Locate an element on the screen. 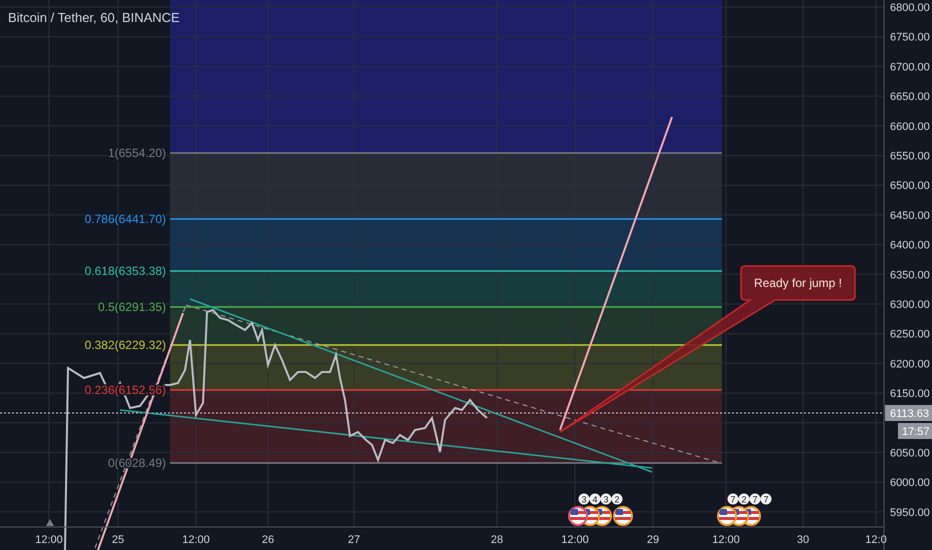 Image resolution: width=932 pixels, height=550 pixels. price-axis-label: 6650.00 is located at coordinates (910, 97).